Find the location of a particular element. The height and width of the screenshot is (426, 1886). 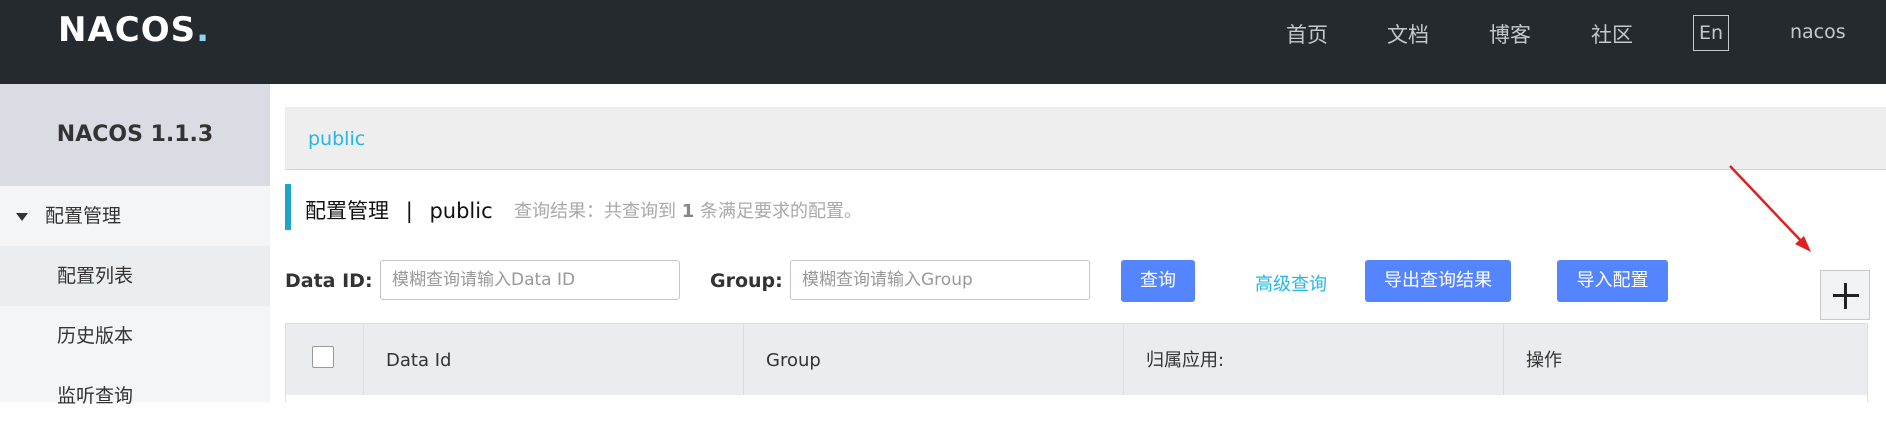

column-header-group: Group is located at coordinates (933, 360).